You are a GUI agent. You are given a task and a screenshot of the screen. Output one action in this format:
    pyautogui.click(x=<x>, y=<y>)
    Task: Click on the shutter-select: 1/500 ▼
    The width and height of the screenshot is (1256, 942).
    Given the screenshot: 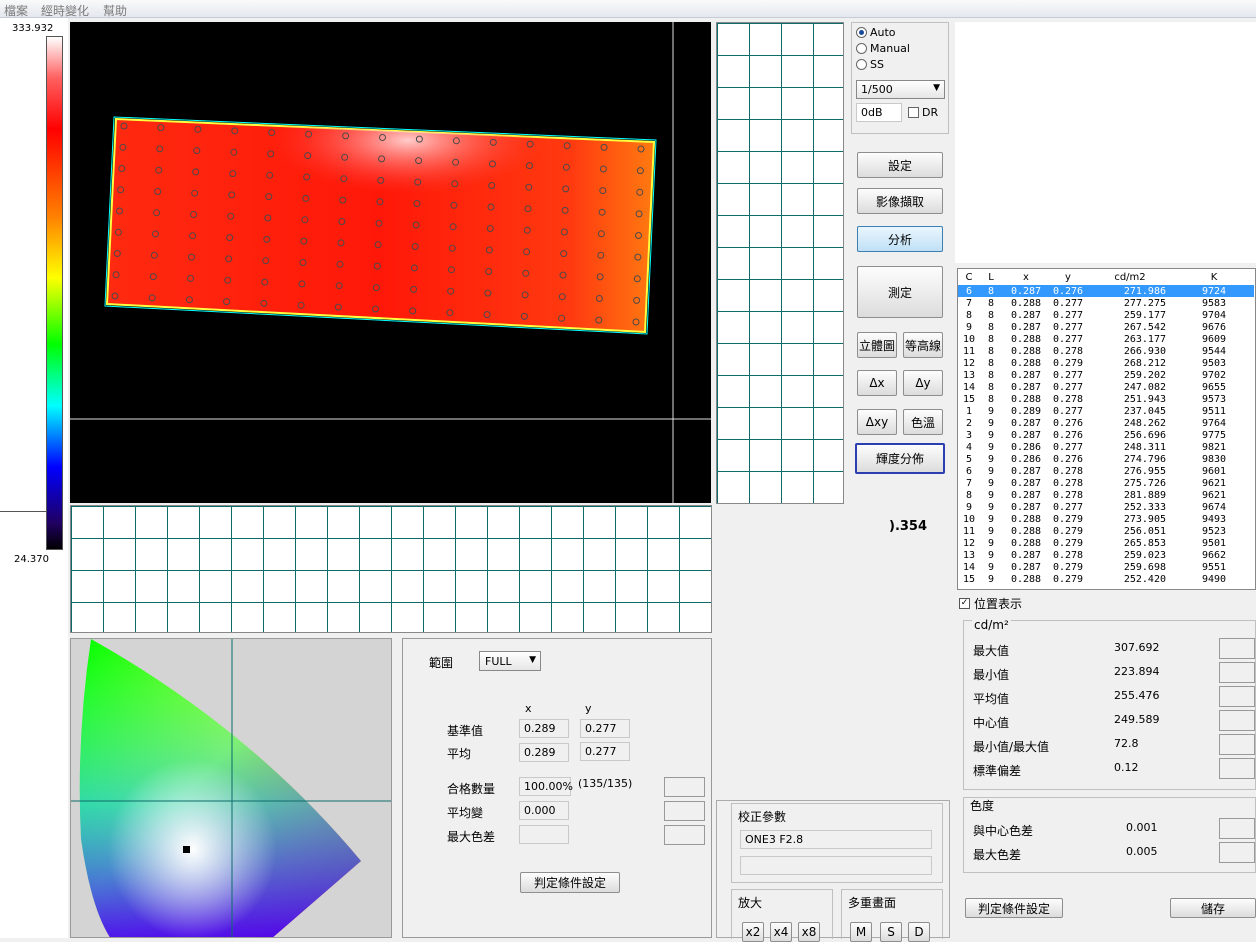 What is the action you would take?
    pyautogui.click(x=900, y=89)
    